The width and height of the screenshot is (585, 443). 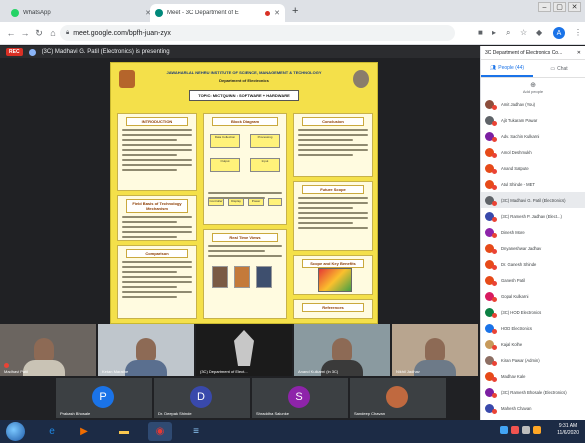 I want to click on flow-box: Display, so click(x=236, y=202).